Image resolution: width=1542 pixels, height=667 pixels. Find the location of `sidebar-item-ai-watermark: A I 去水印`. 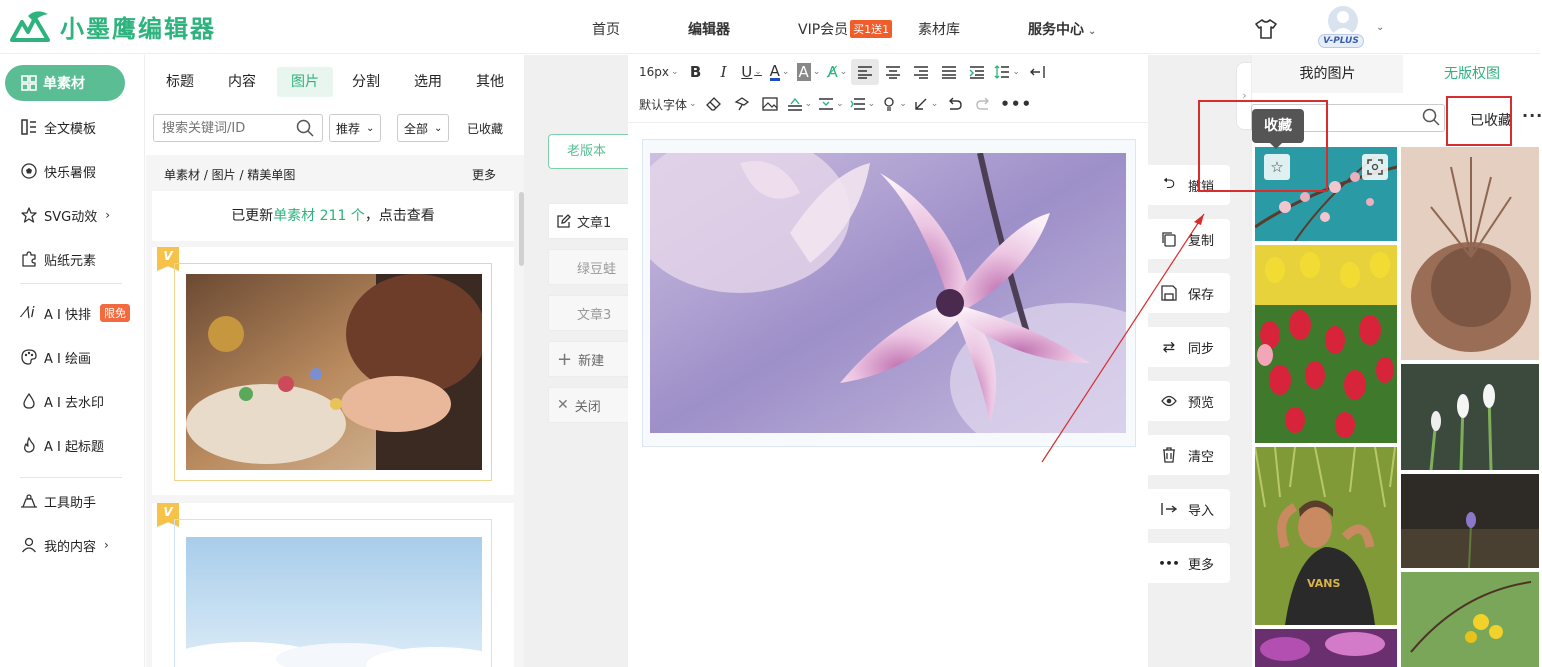

sidebar-item-ai-watermark: A I 去水印 is located at coordinates (62, 401).